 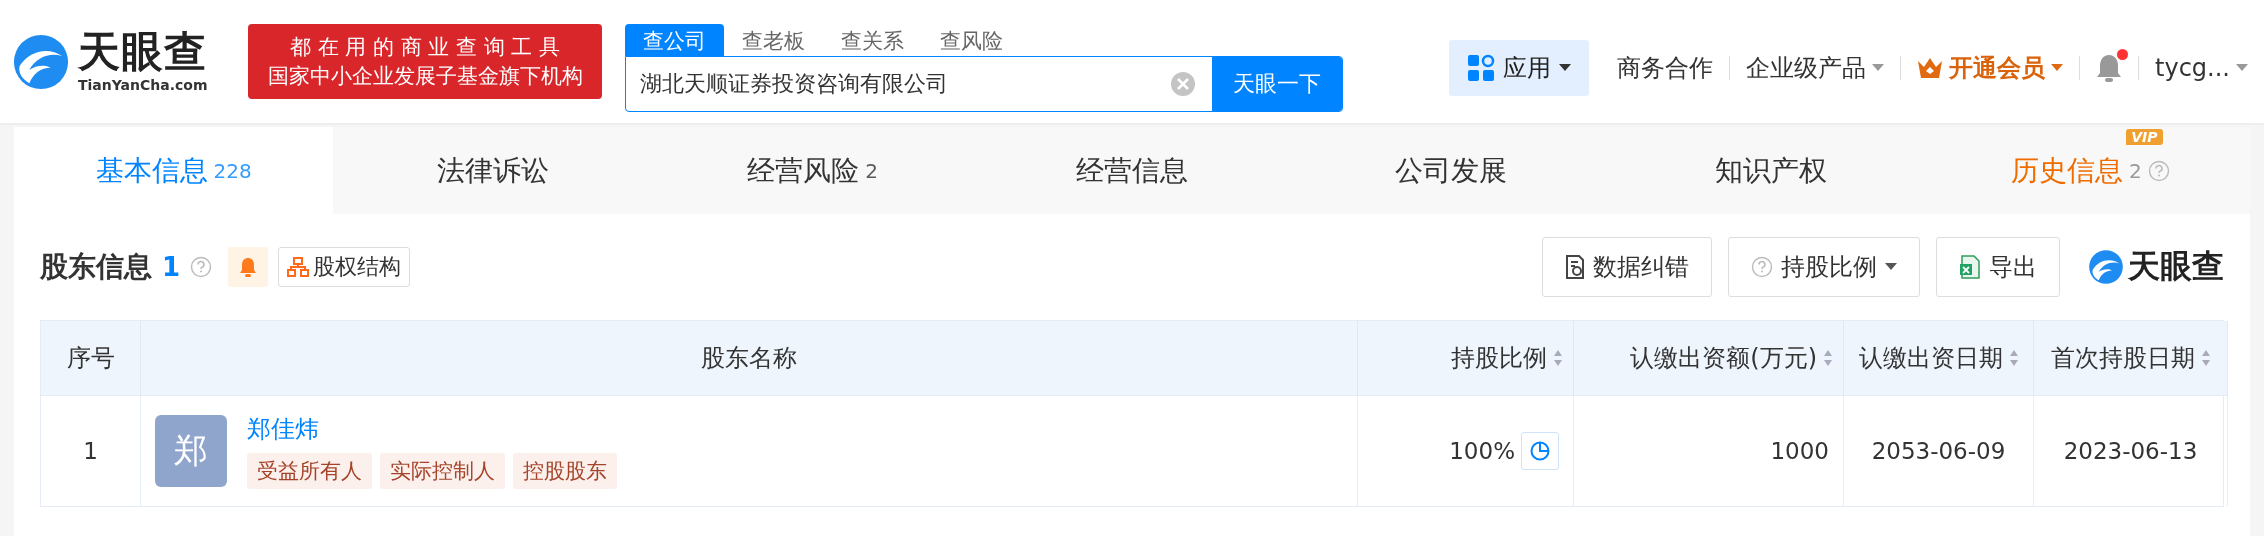 What do you see at coordinates (1998, 267) in the screenshot?
I see `export-button: 导出` at bounding box center [1998, 267].